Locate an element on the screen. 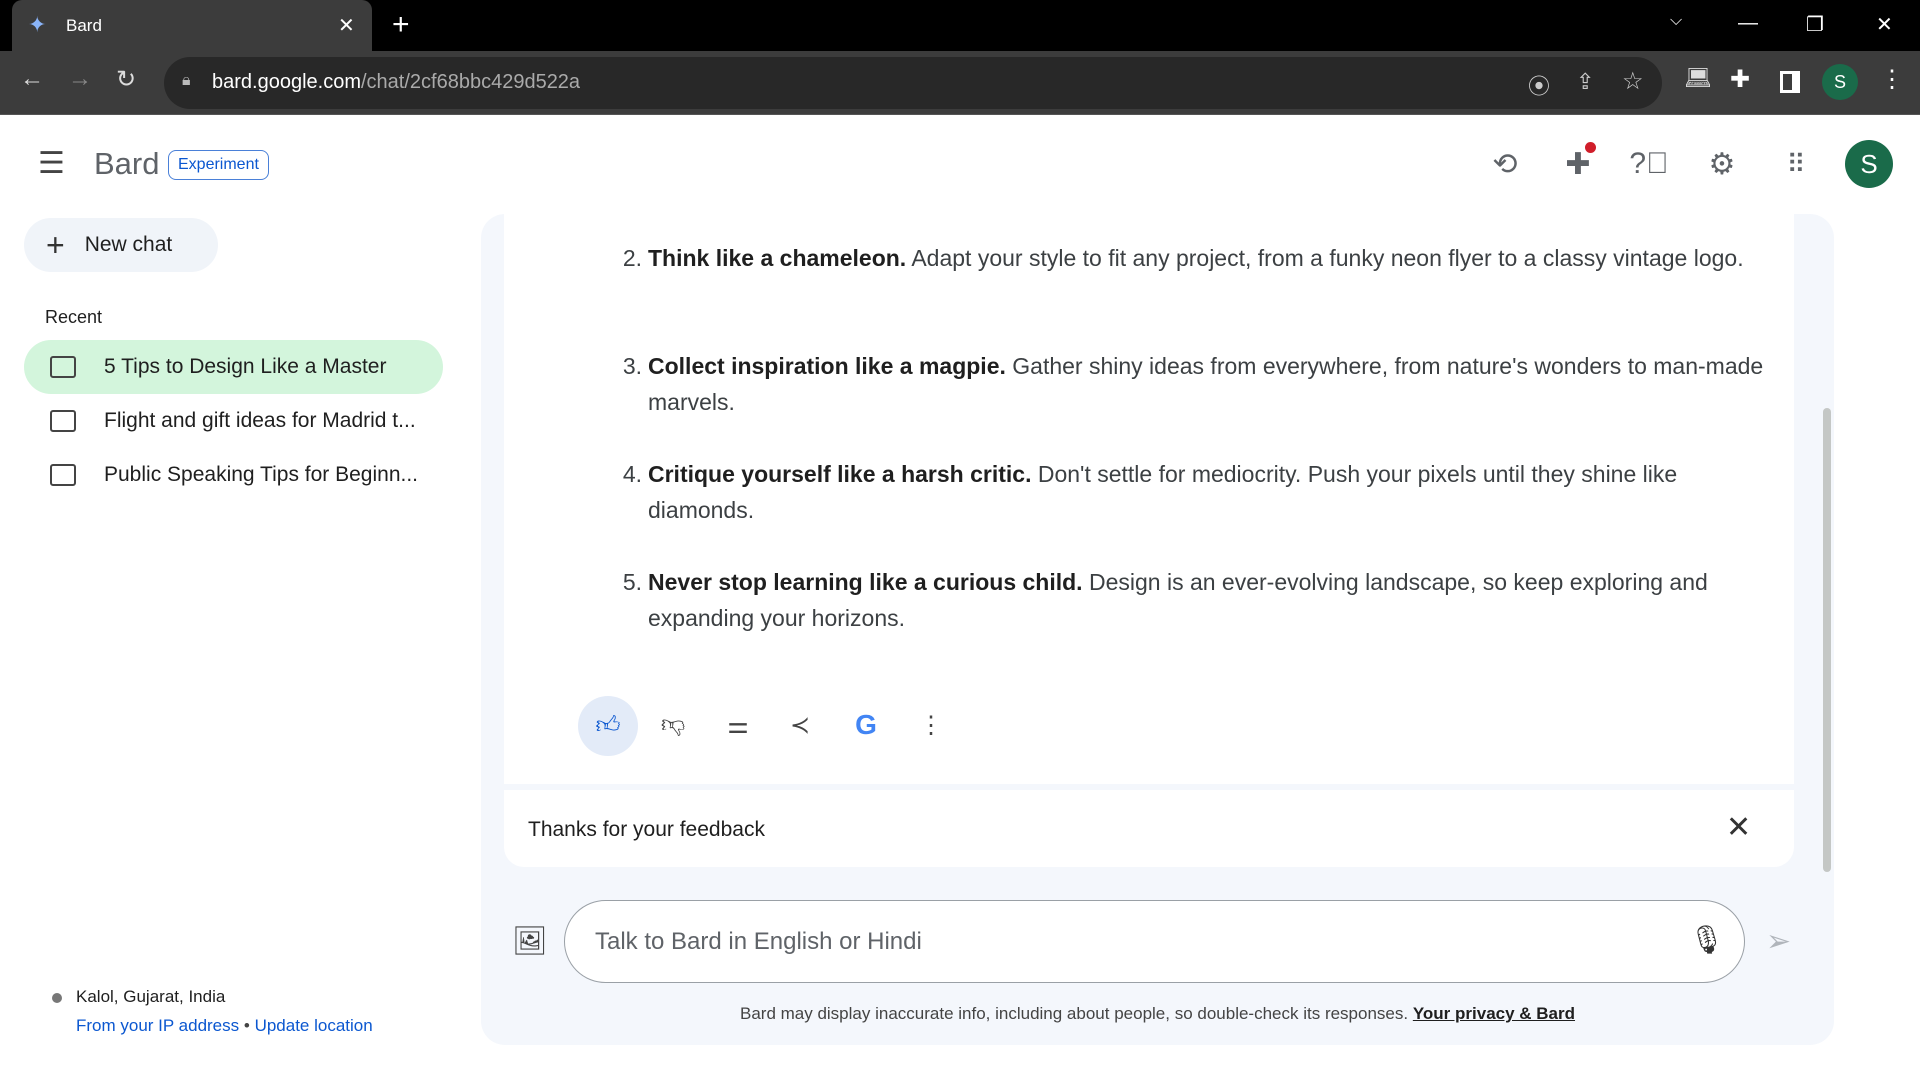  location-blocked-icon: ⦿ is located at coordinates (1539, 85).